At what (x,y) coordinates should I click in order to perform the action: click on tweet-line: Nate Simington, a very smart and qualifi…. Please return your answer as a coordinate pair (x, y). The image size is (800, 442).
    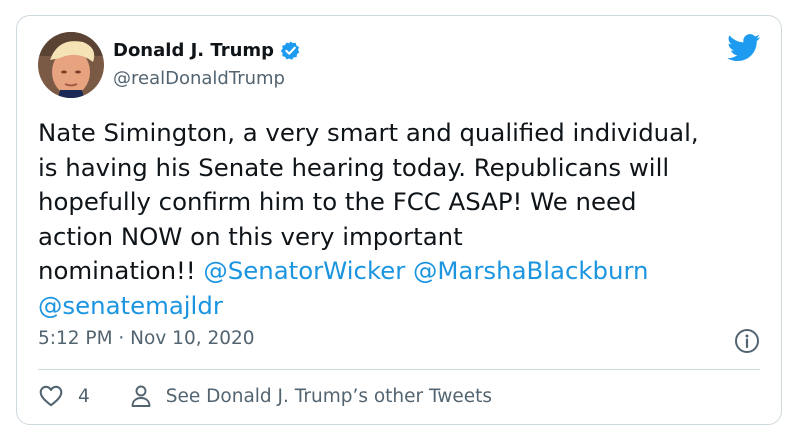
    Looking at the image, I should click on (368, 132).